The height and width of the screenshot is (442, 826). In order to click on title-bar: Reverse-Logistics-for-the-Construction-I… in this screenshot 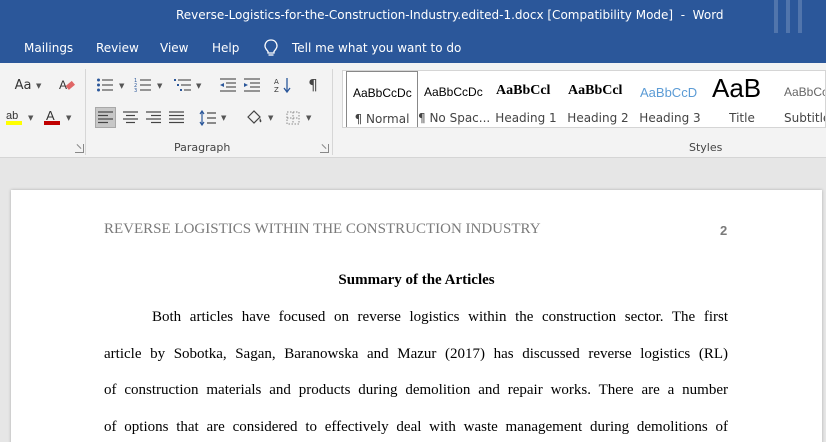, I will do `click(413, 16)`.